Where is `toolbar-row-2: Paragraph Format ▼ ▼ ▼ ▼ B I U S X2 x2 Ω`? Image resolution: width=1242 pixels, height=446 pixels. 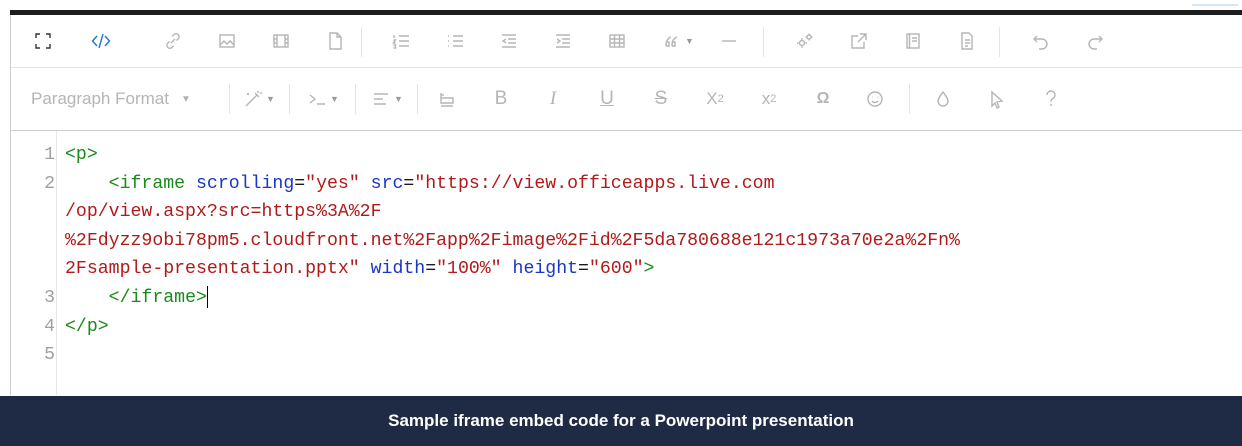
toolbar-row-2: Paragraph Format ▼ ▼ ▼ ▼ B I U S X2 x2 Ω is located at coordinates (626, 99).